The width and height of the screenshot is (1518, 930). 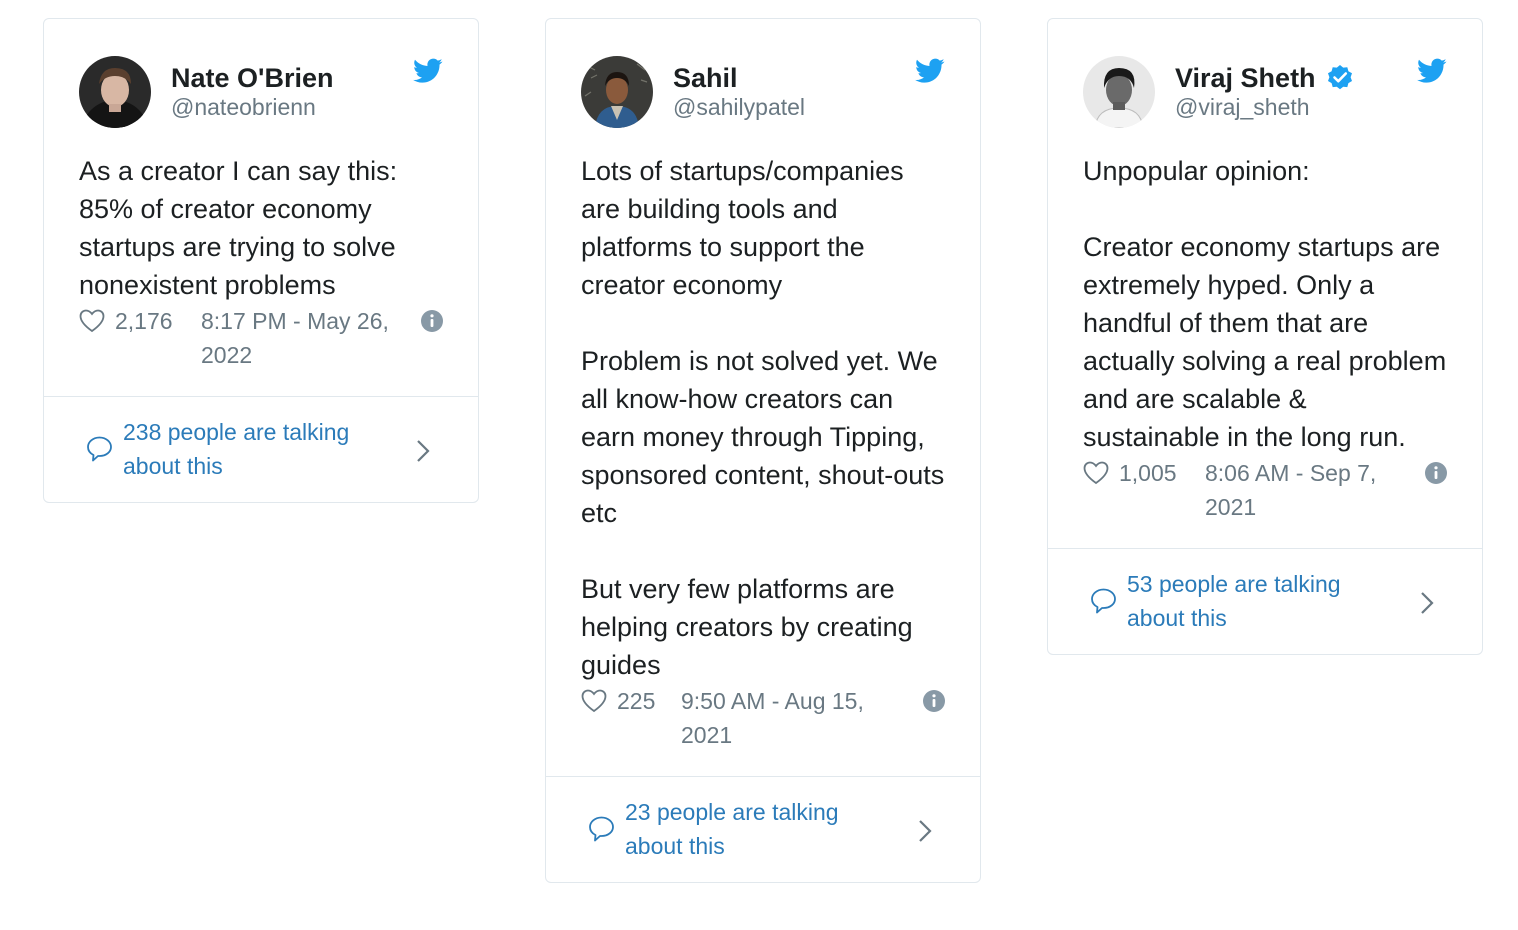 I want to click on tweet-meta: 1,005 8:06 AM - Sep 7, 2021, so click(x=1265, y=502).